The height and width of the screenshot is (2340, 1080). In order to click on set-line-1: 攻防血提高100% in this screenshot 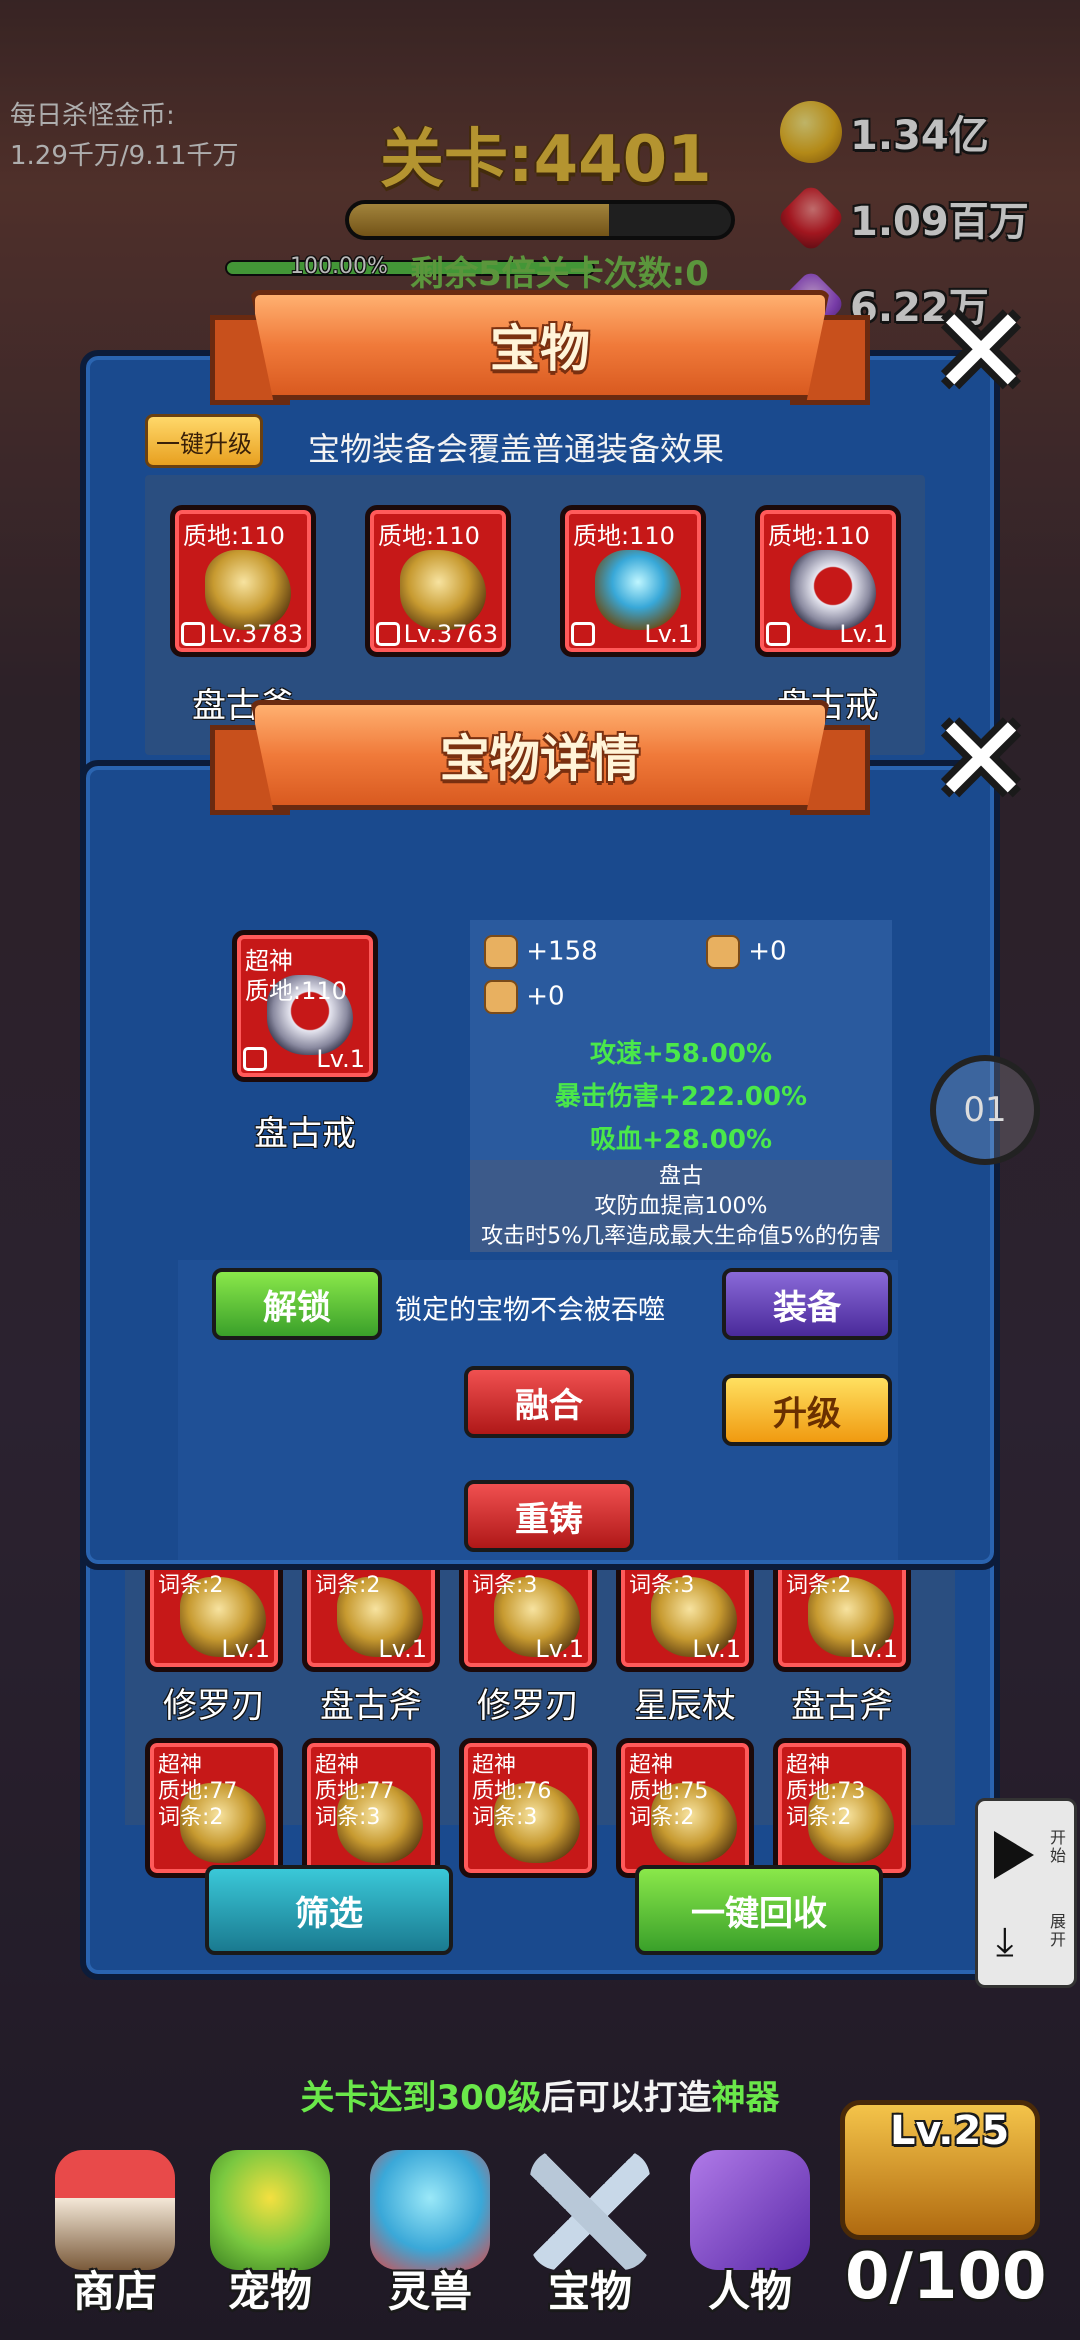, I will do `click(681, 1206)`.